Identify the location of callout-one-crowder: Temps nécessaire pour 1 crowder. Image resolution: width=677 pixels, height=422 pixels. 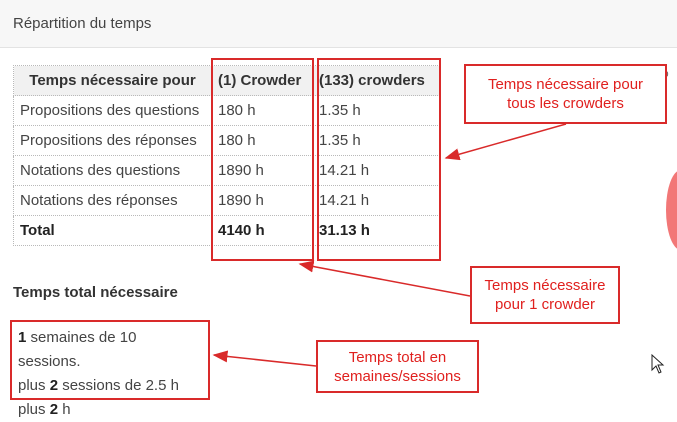
(545, 295).